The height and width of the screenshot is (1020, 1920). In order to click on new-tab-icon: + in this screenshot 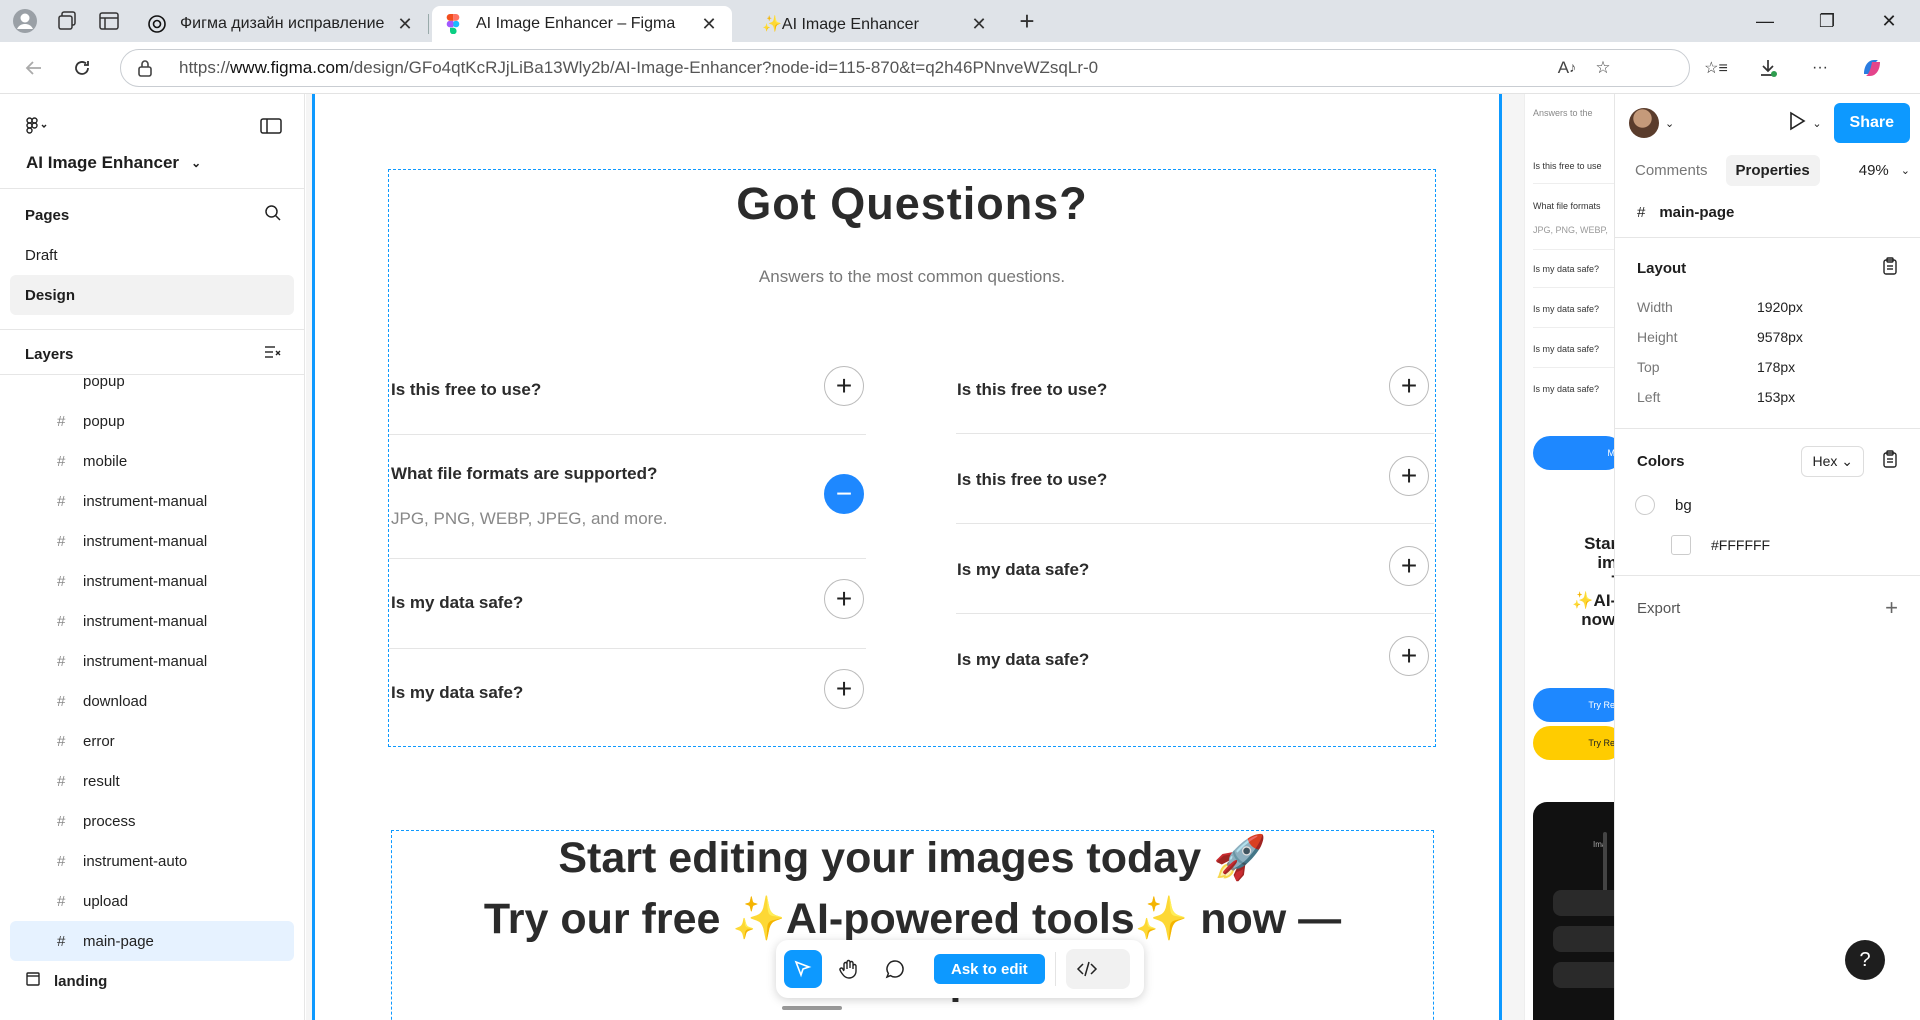, I will do `click(1027, 21)`.